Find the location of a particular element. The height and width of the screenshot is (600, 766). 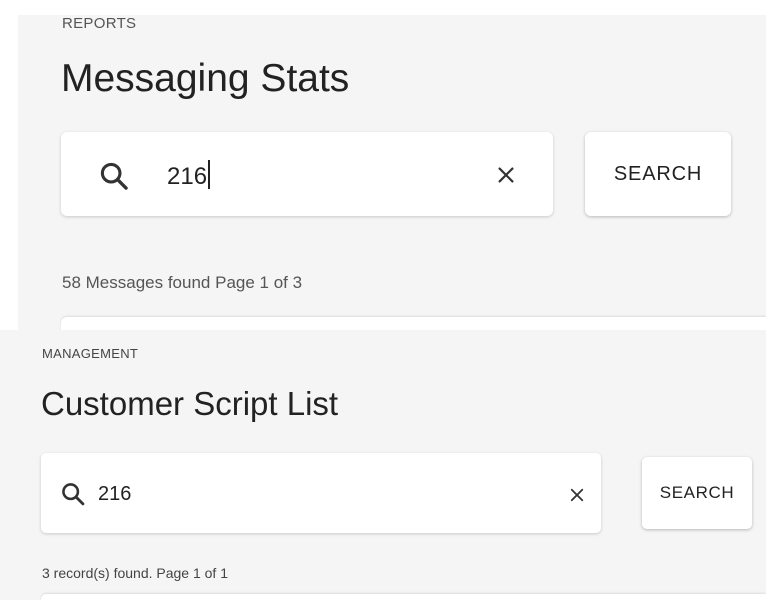

result-status: 58 Messages found Page 1 of 3 is located at coordinates (182, 282).